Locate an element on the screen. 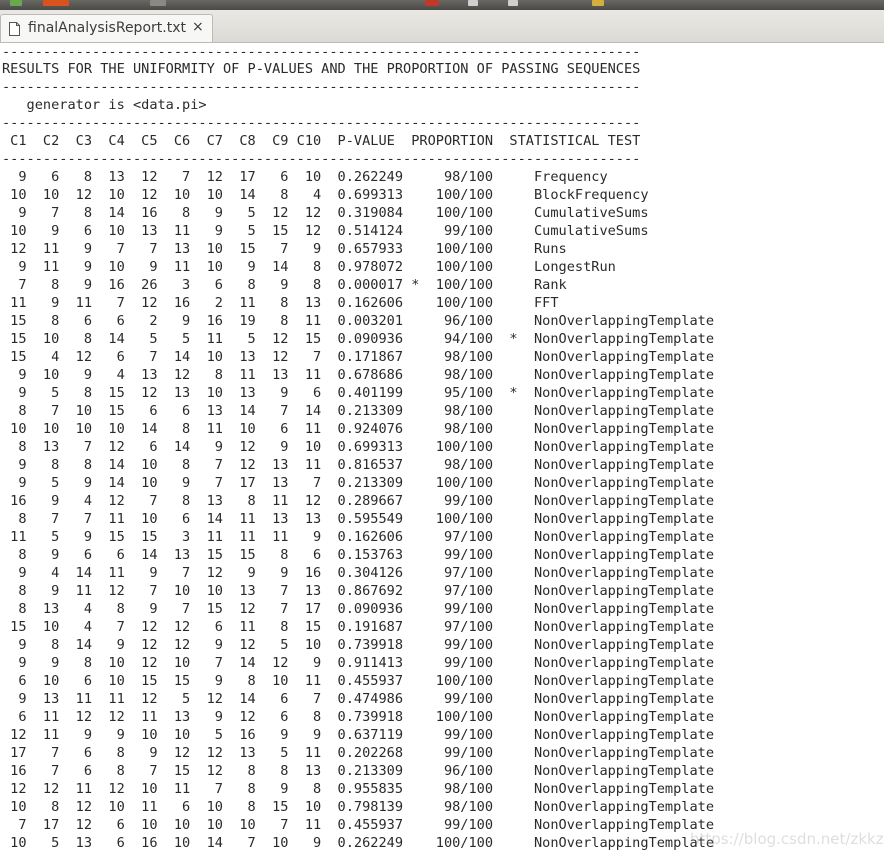 Image resolution: width=884 pixels, height=858 pixels. text-file-icon is located at coordinates (14, 29).